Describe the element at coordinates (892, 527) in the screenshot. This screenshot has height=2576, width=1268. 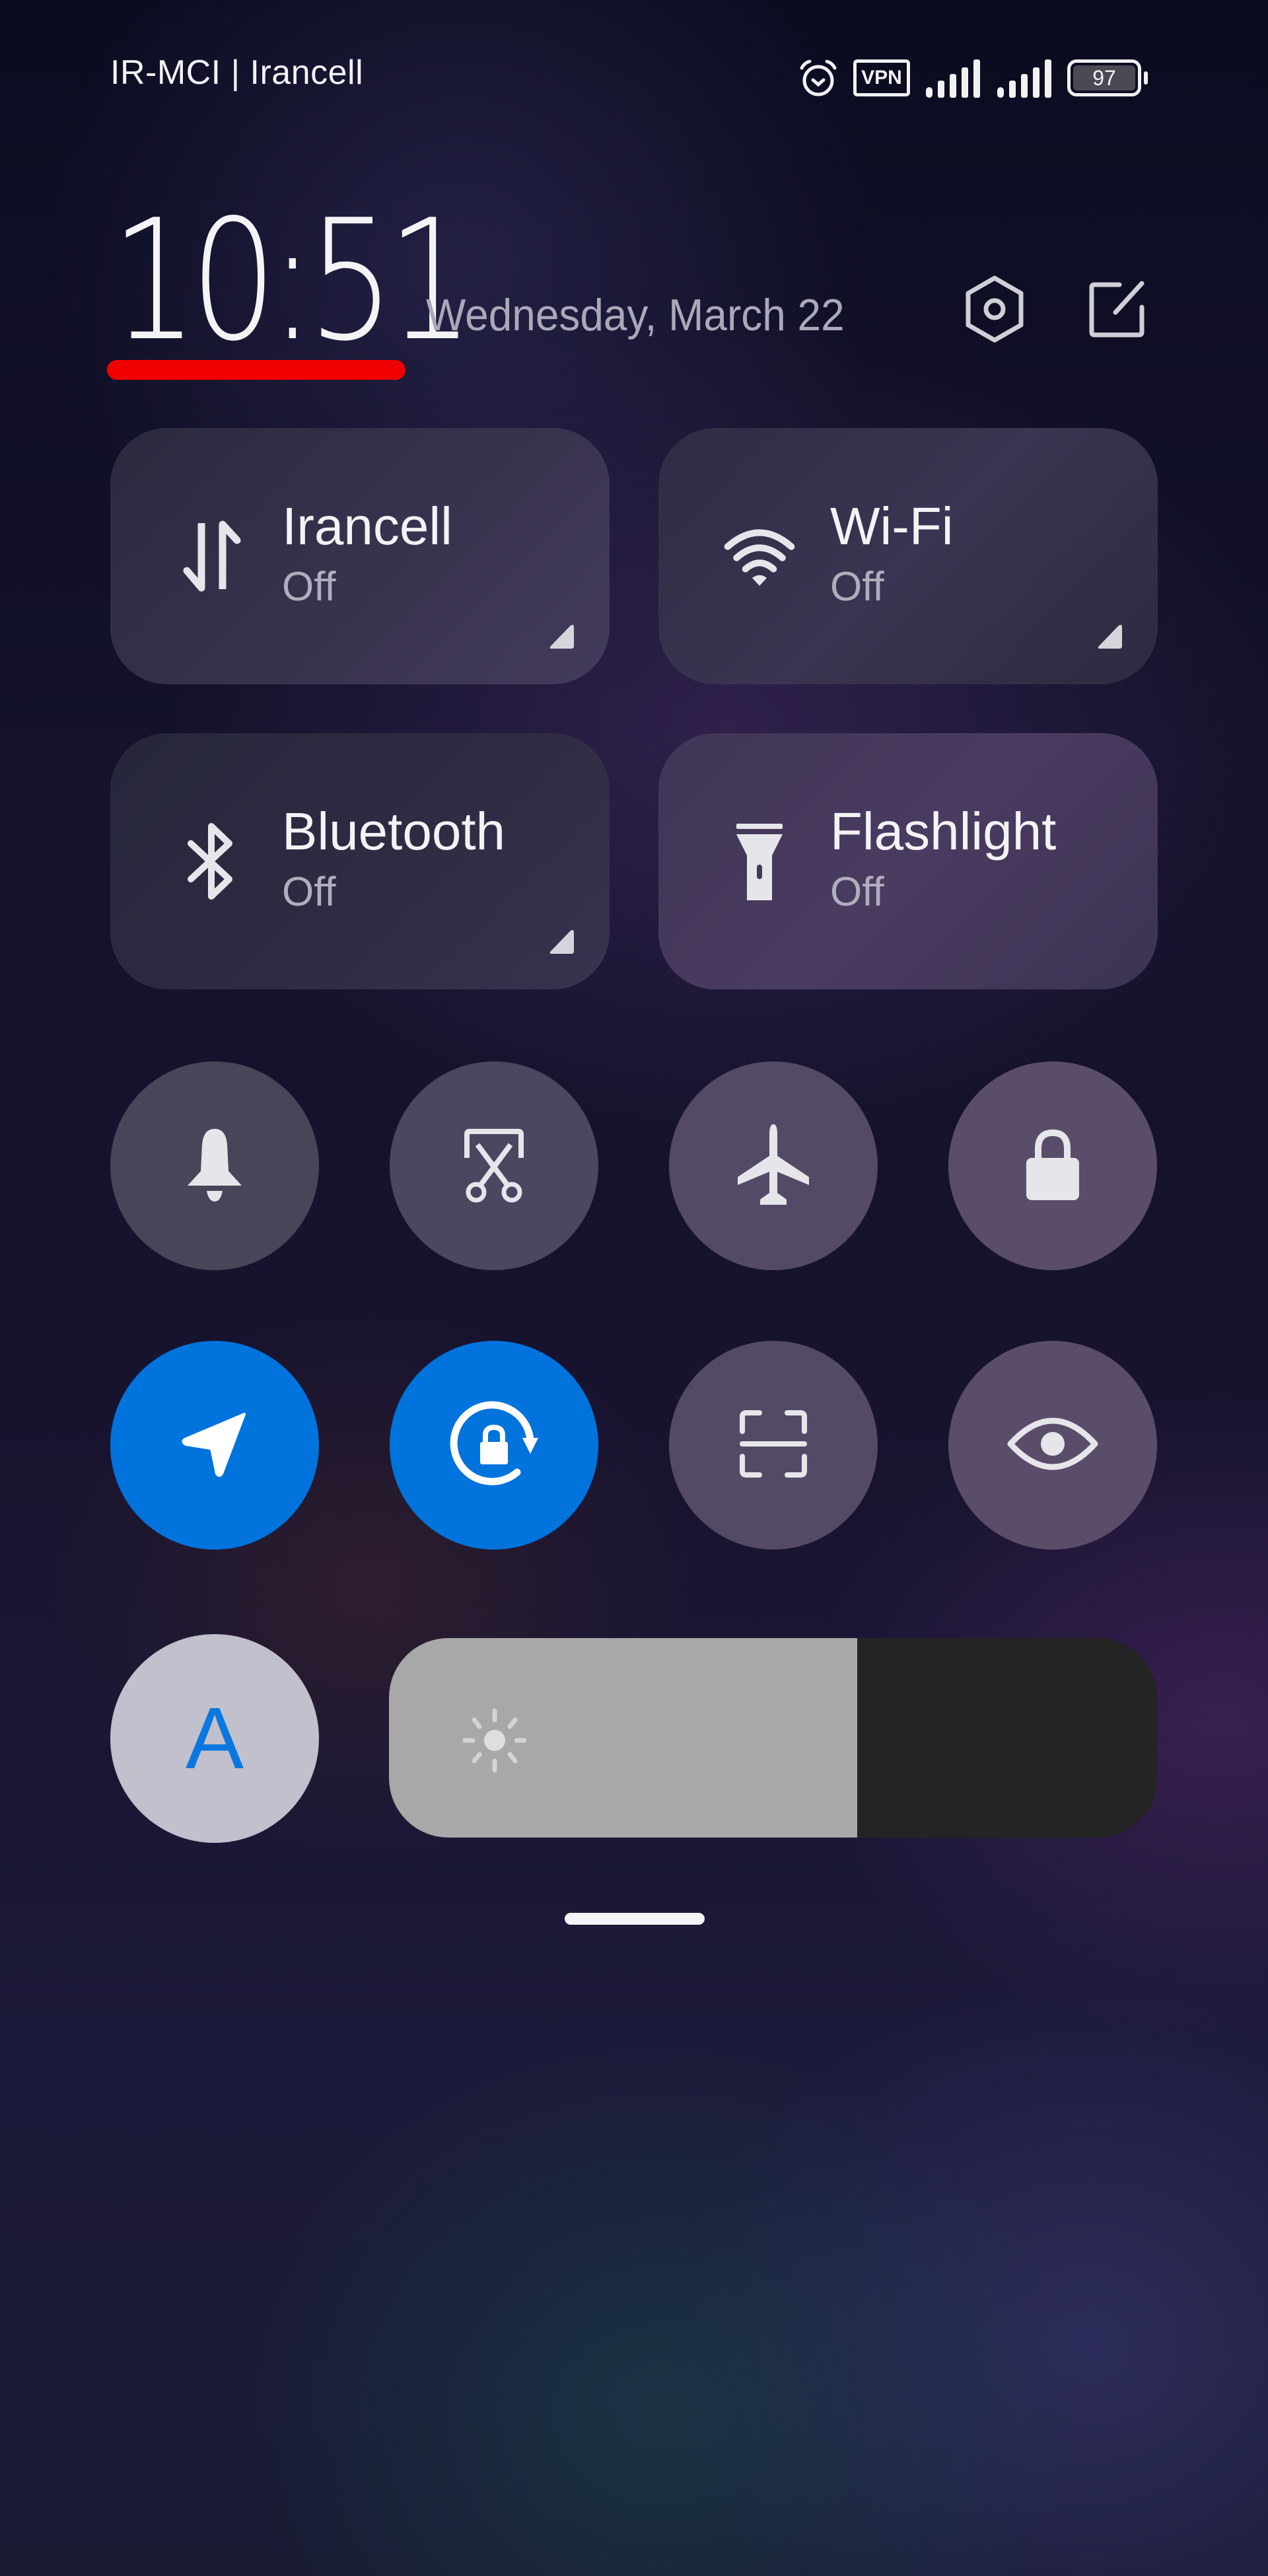
I see `tile-title: Wi-Fi` at that location.